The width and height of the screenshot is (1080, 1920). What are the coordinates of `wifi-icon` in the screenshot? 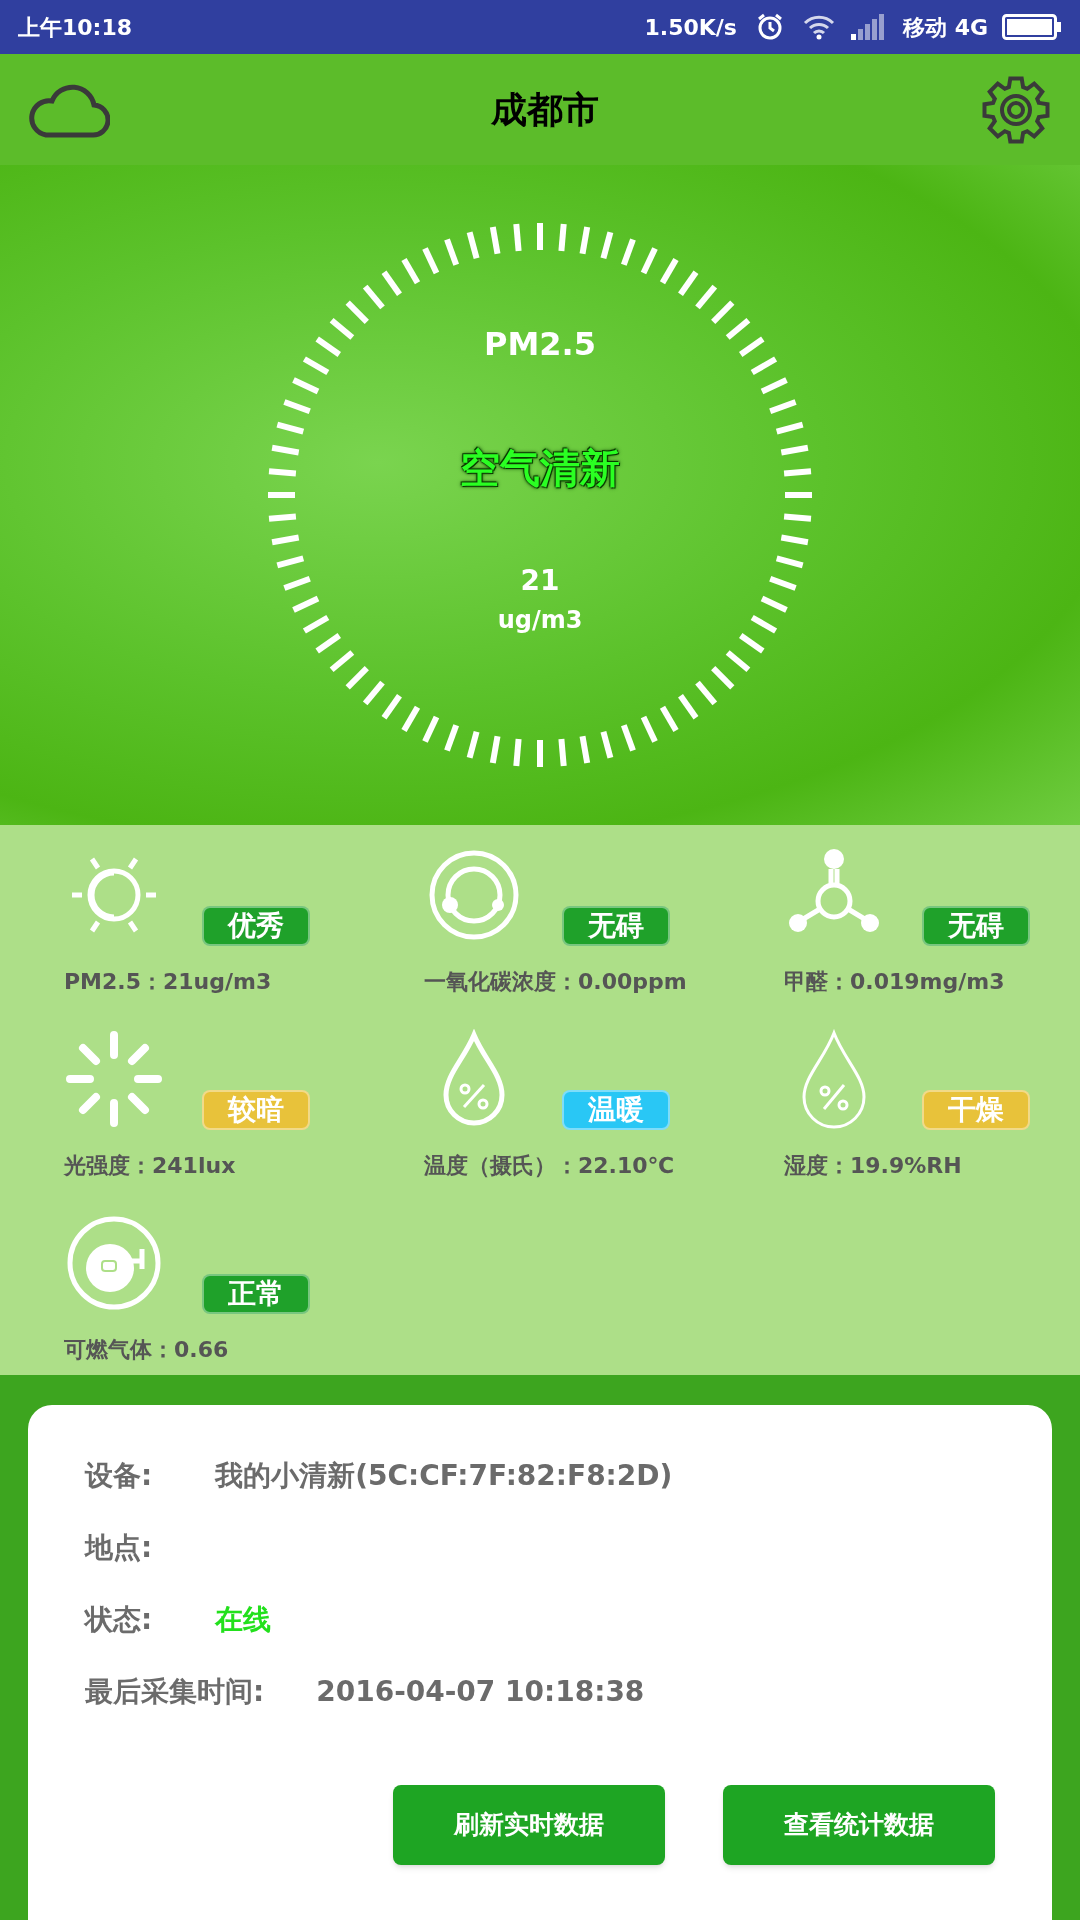 It's located at (818, 27).